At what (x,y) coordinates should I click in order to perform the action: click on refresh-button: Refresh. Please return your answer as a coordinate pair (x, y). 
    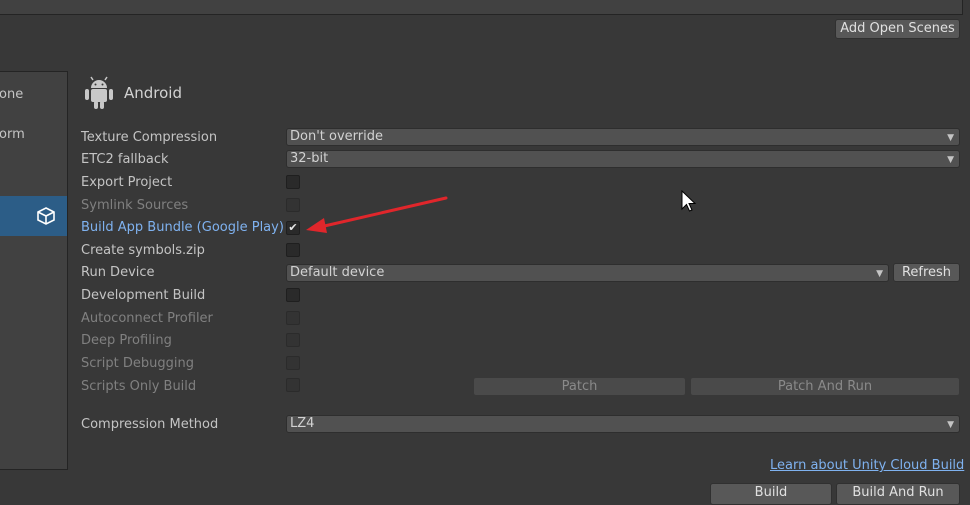
    Looking at the image, I should click on (926, 272).